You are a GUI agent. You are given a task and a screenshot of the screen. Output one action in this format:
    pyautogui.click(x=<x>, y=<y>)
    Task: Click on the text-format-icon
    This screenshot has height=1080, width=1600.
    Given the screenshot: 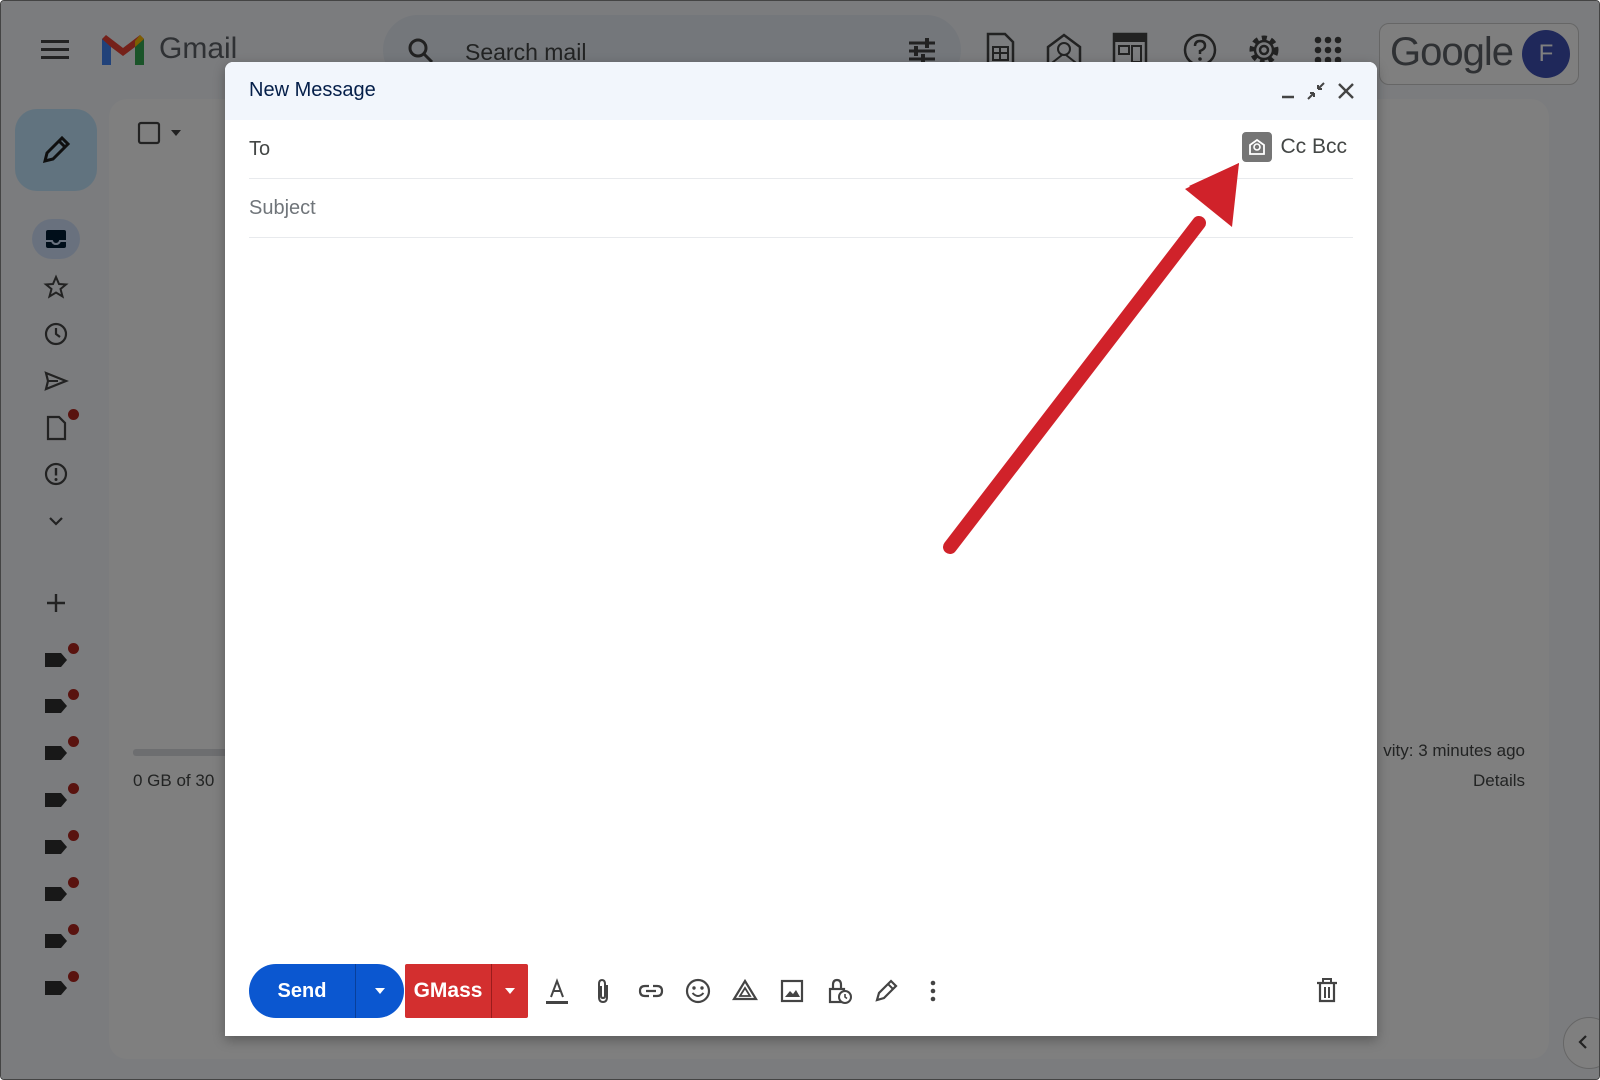 What is the action you would take?
    pyautogui.click(x=557, y=991)
    